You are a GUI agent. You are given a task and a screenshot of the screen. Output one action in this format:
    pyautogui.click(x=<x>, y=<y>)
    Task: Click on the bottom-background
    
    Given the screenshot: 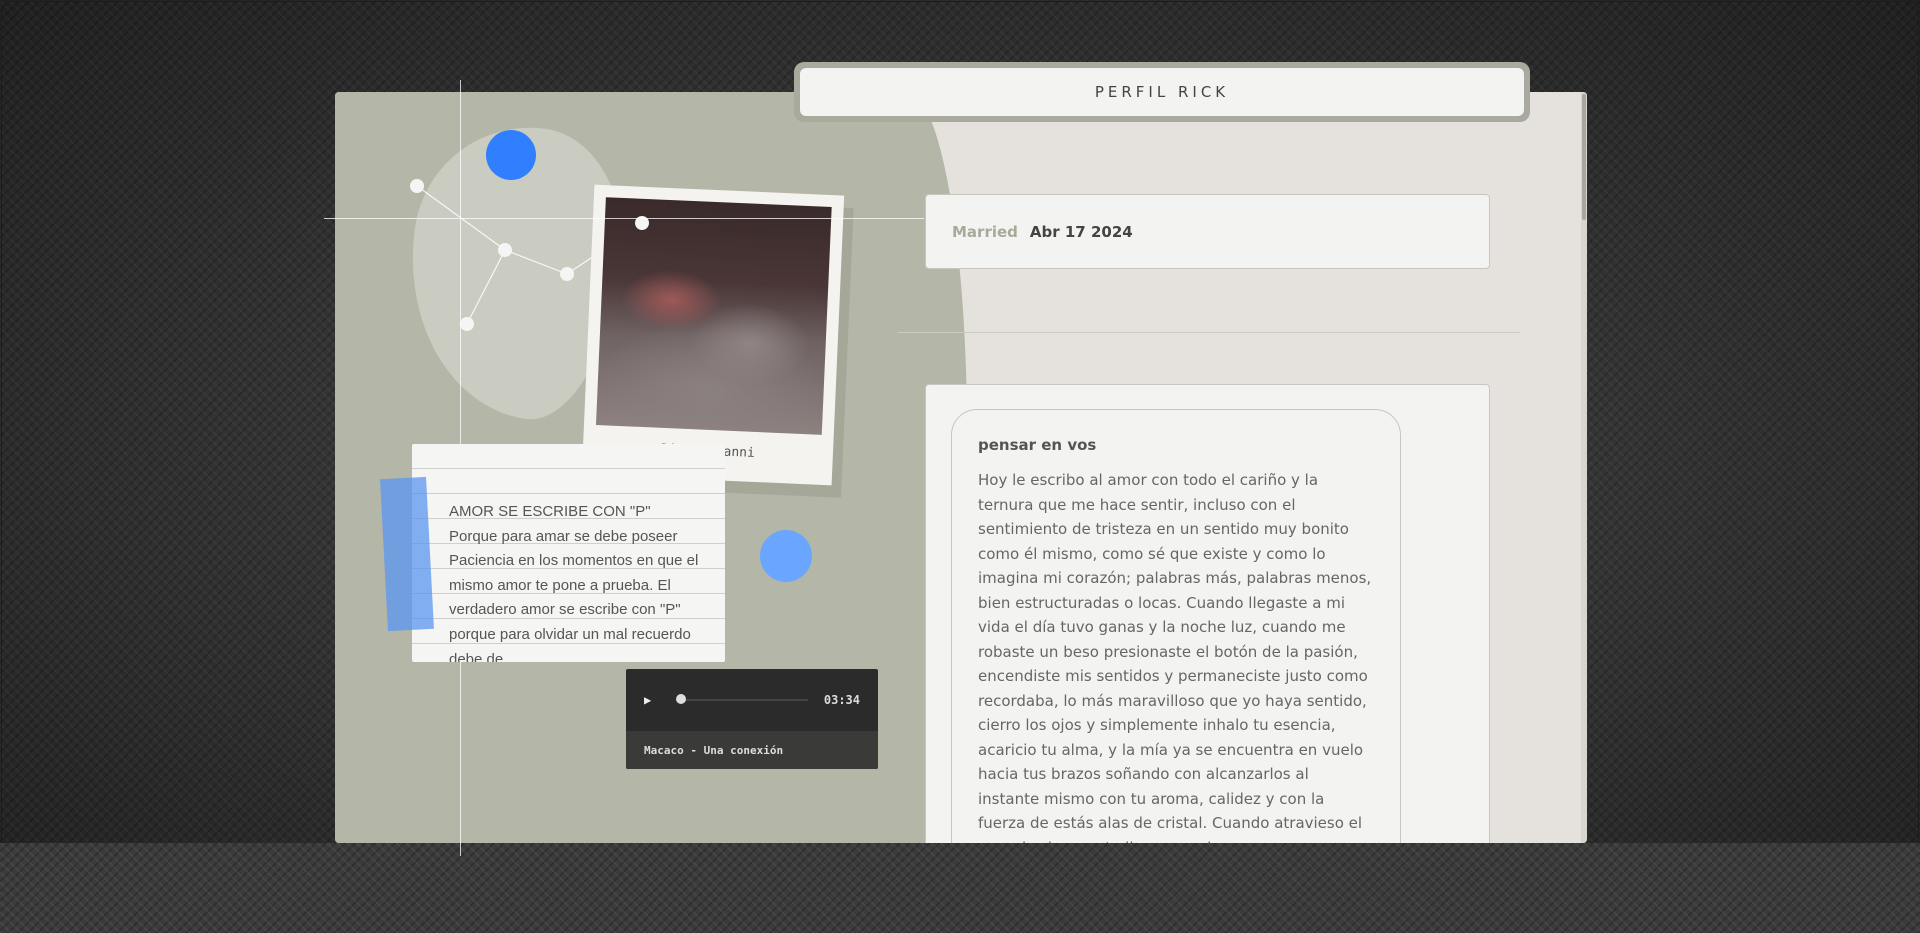 What is the action you would take?
    pyautogui.click(x=960, y=888)
    